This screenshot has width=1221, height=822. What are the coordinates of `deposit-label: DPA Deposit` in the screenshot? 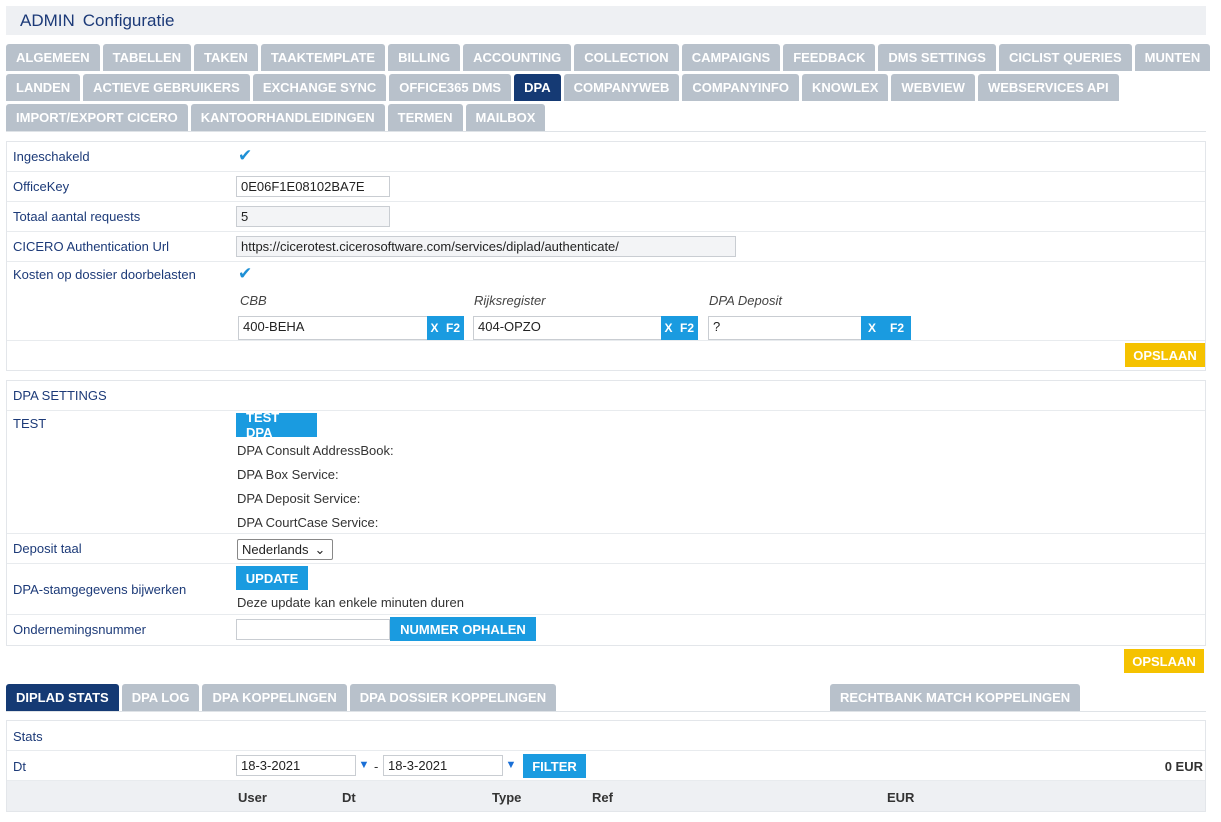 It's located at (745, 300).